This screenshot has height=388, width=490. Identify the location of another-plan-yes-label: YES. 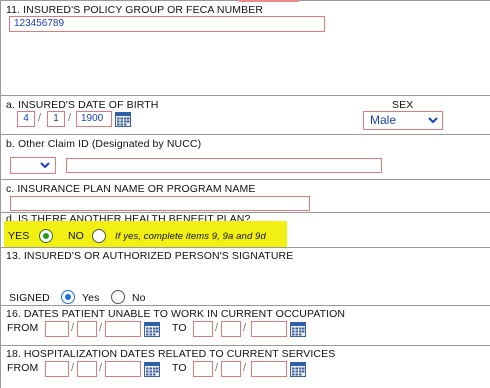
(19, 236).